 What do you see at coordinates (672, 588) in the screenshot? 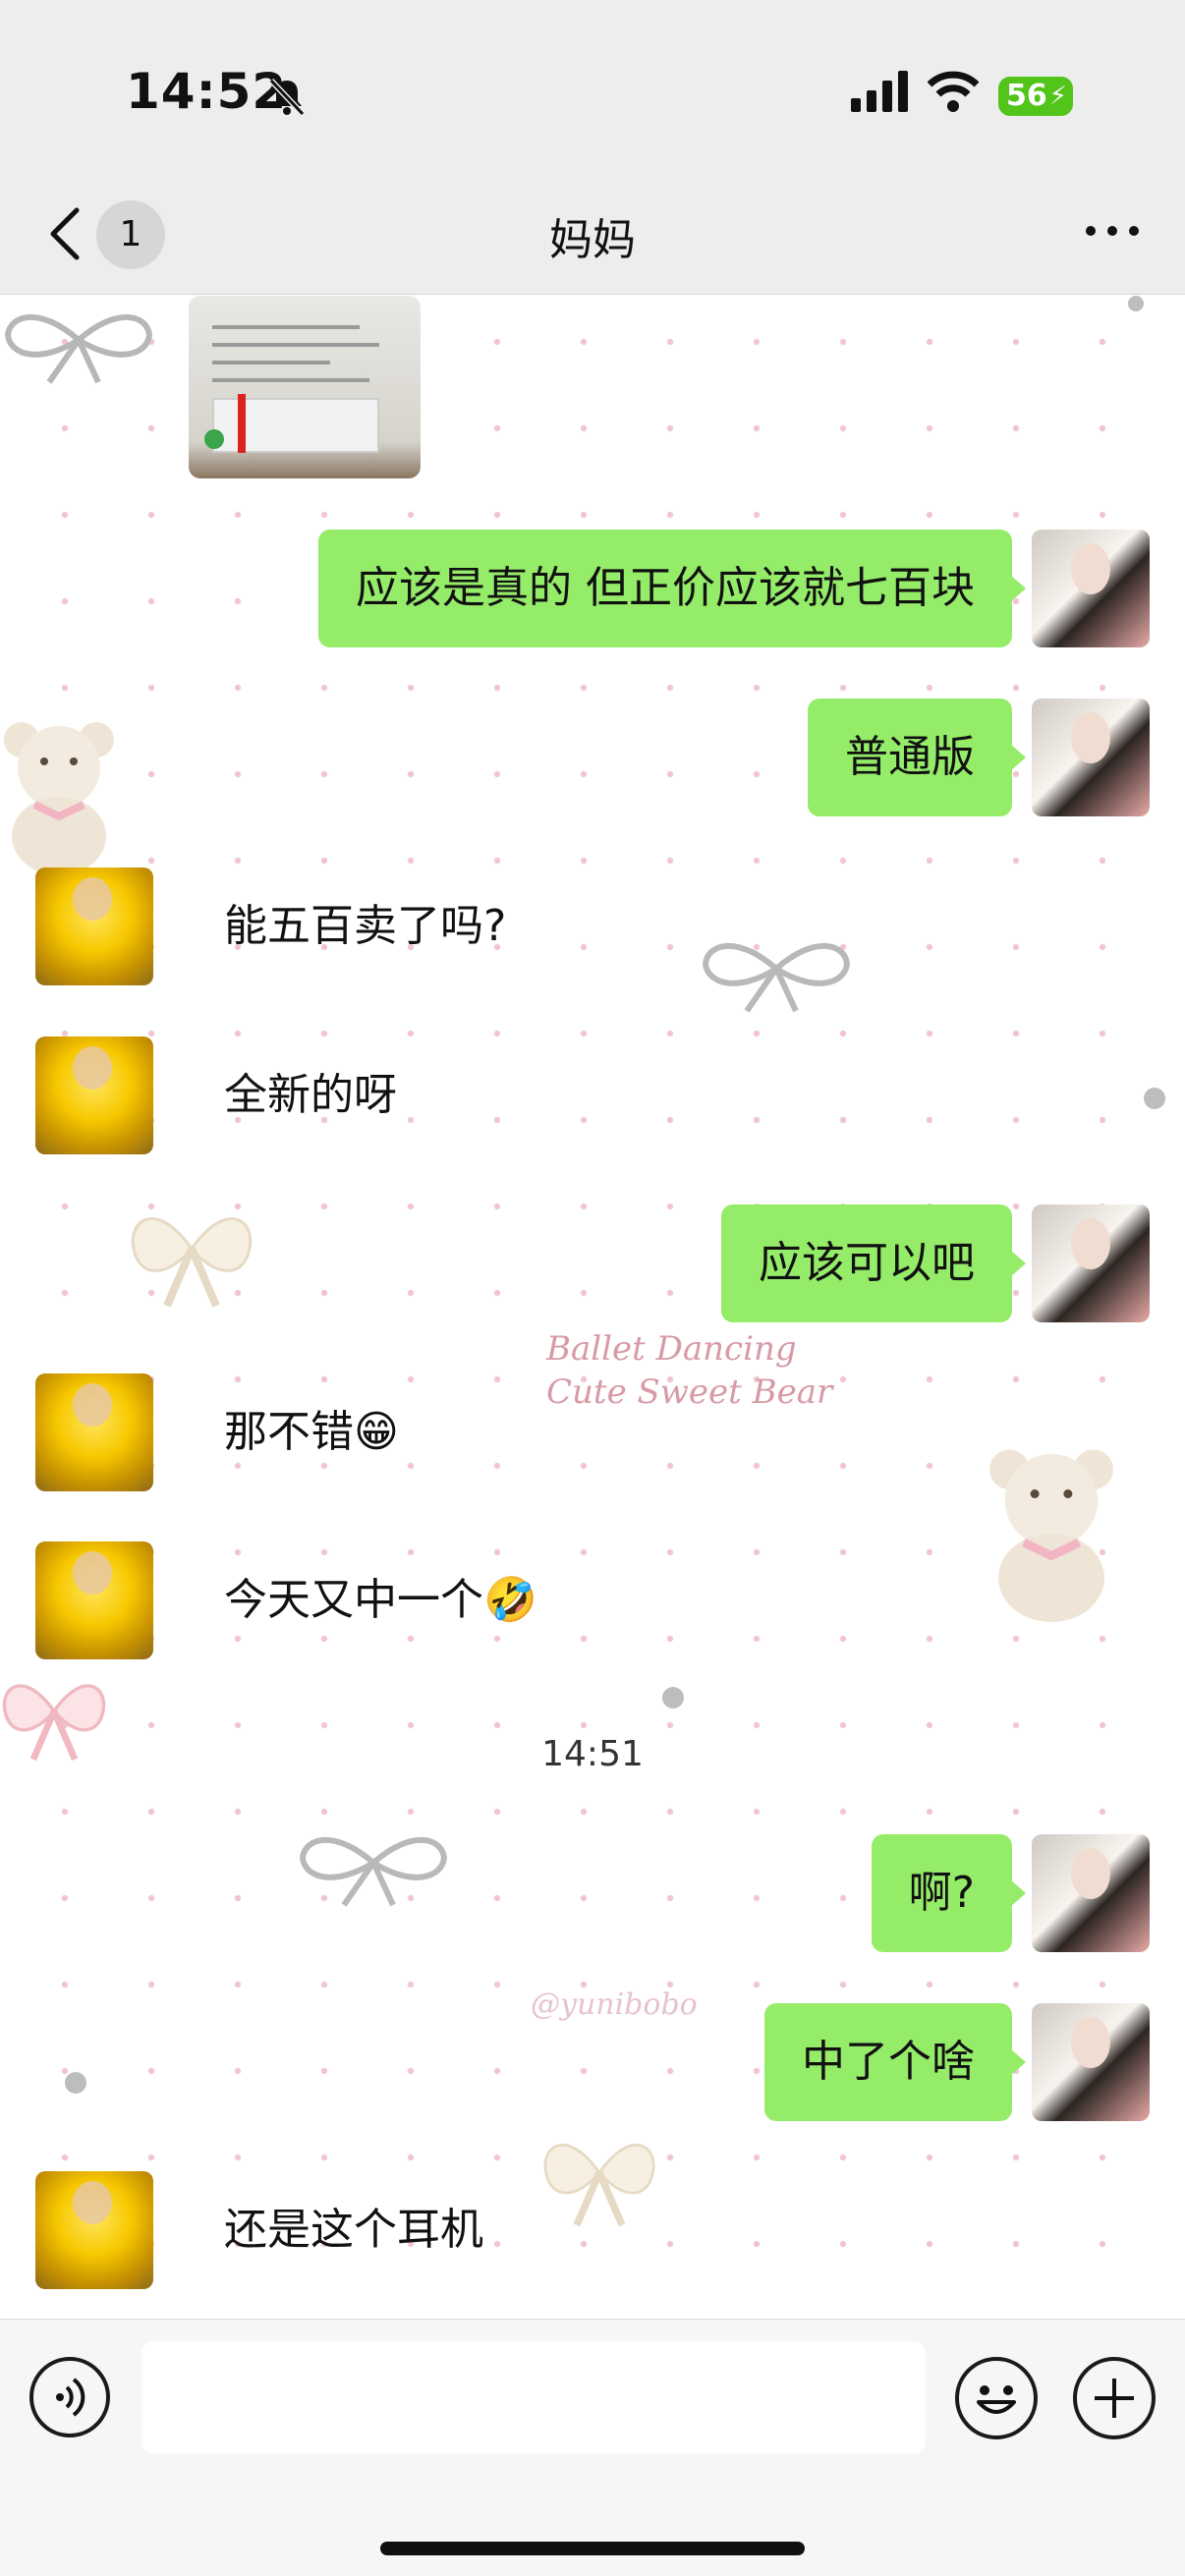
I see `message-bubble-outgoing: 应该是真的 但正价应该就七百块` at bounding box center [672, 588].